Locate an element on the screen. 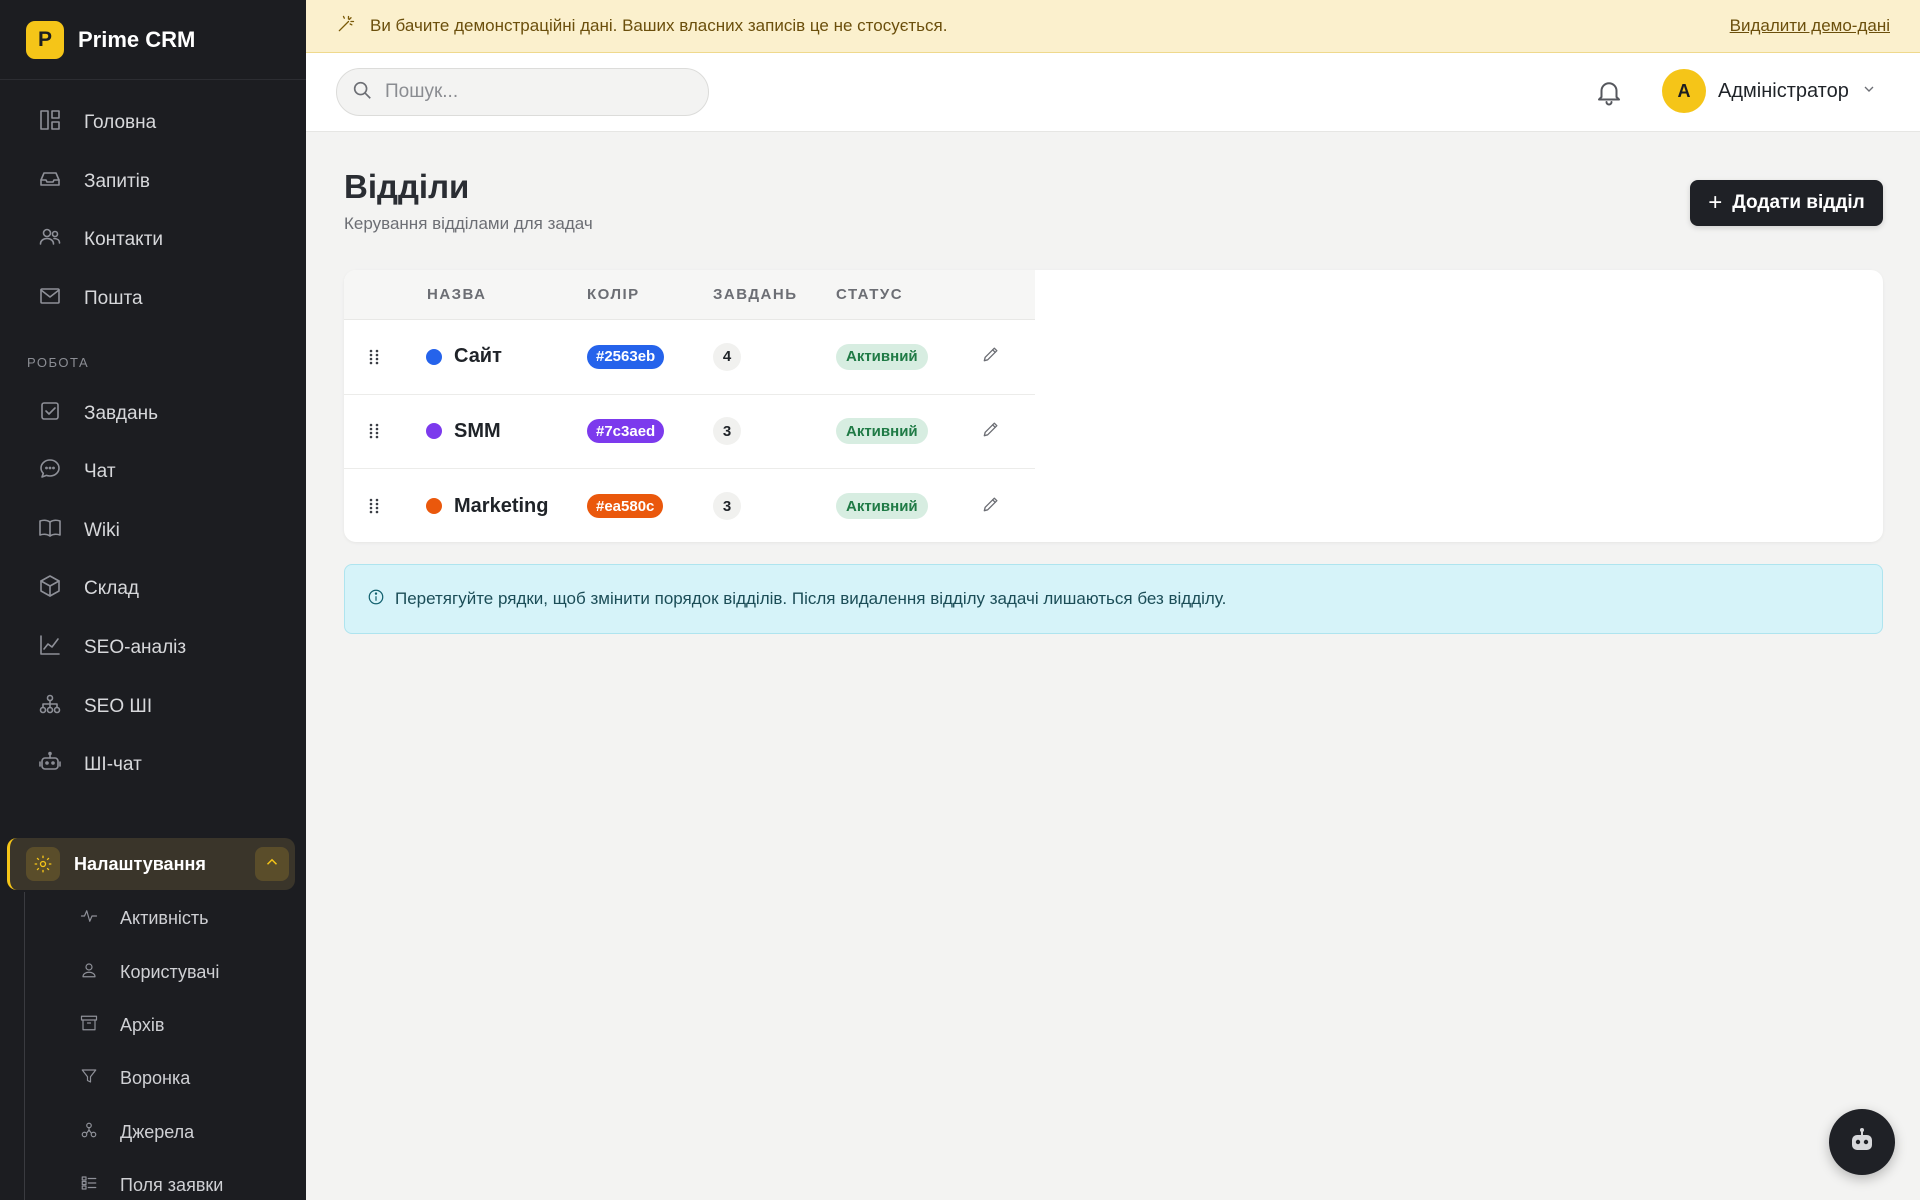 The height and width of the screenshot is (1200, 1920). sidebar-item-settings: Налаштування is located at coordinates (151, 864).